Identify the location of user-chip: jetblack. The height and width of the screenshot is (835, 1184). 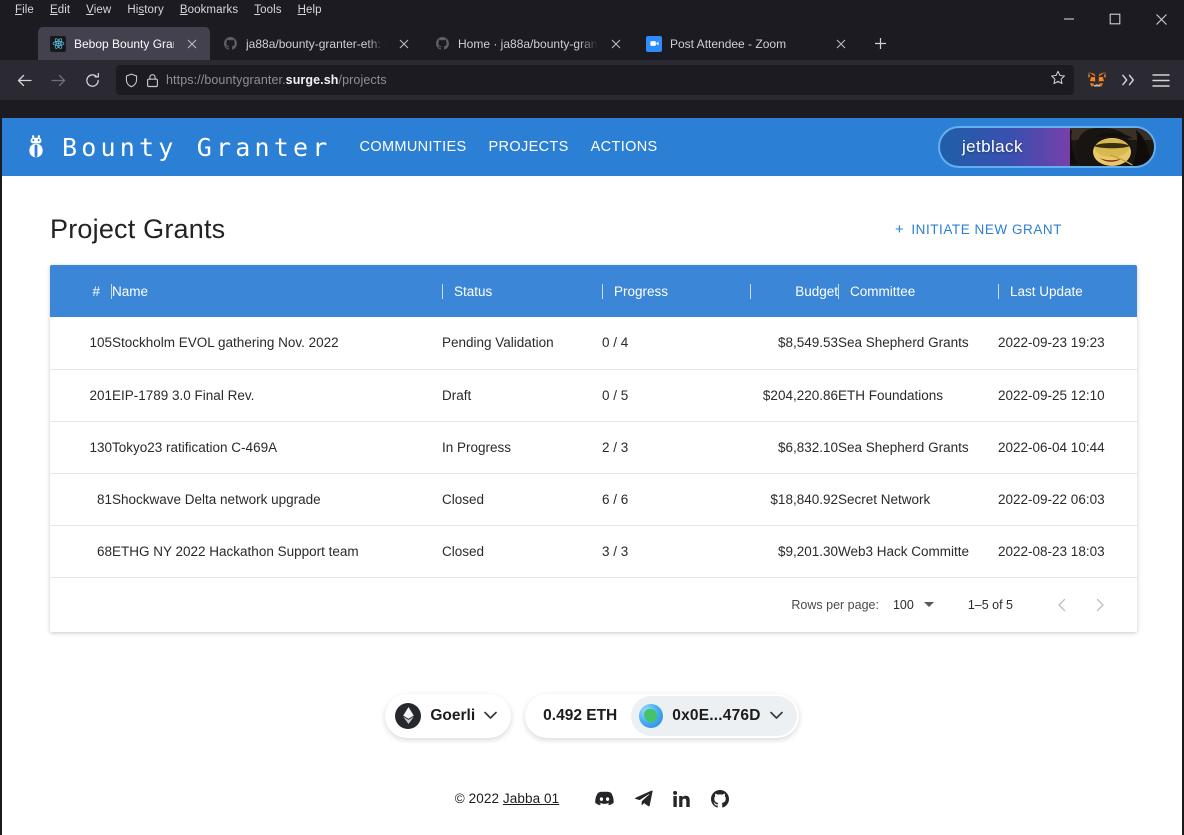
(1047, 147).